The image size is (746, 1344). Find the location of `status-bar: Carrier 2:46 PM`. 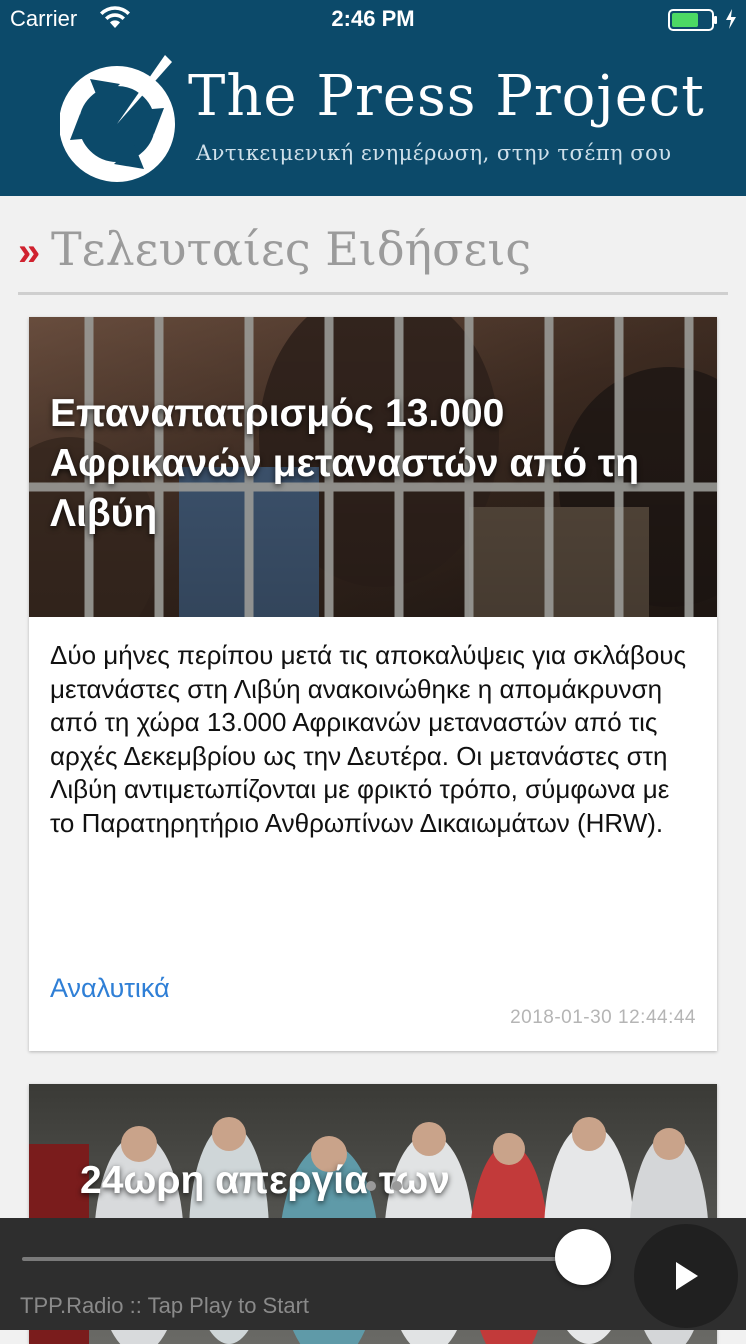

status-bar: Carrier 2:46 PM is located at coordinates (373, 20).